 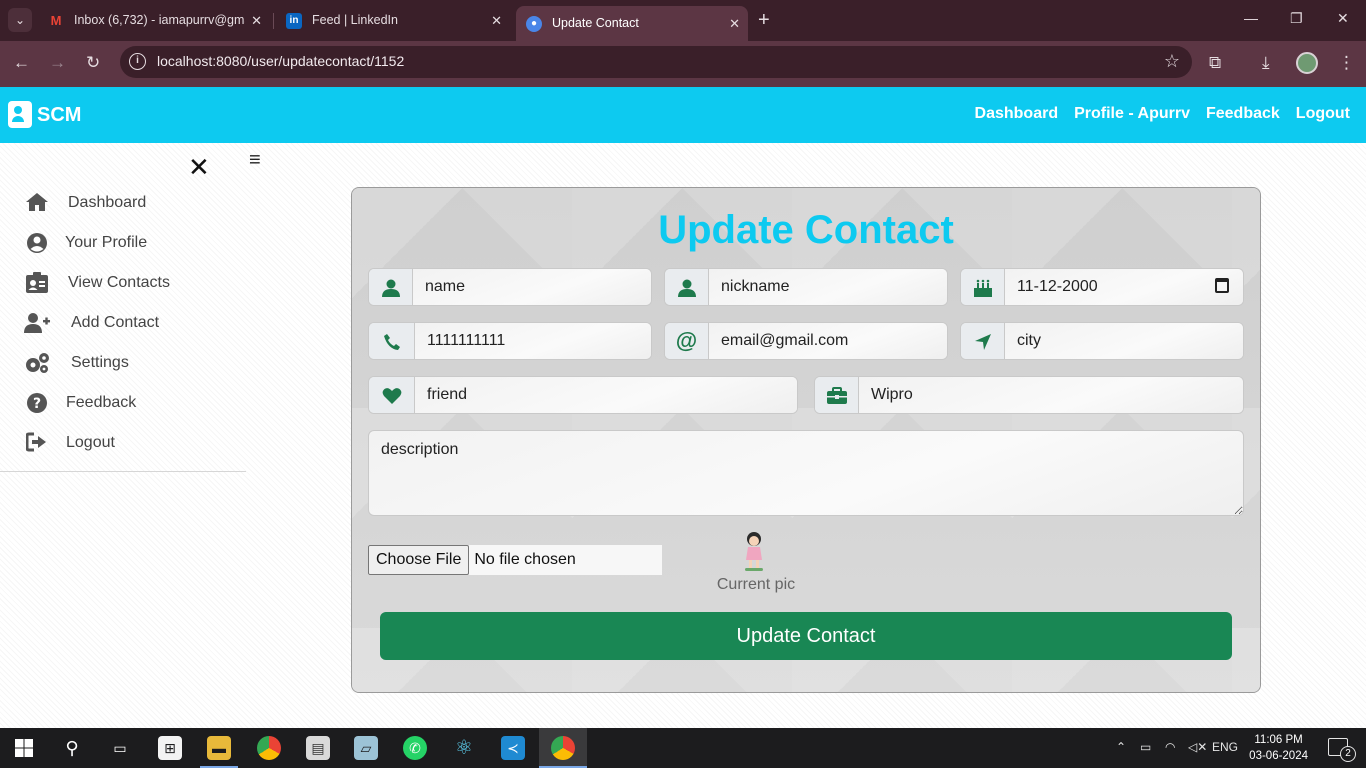 What do you see at coordinates (294, 21) in the screenshot?
I see `linkedin-icon: in` at bounding box center [294, 21].